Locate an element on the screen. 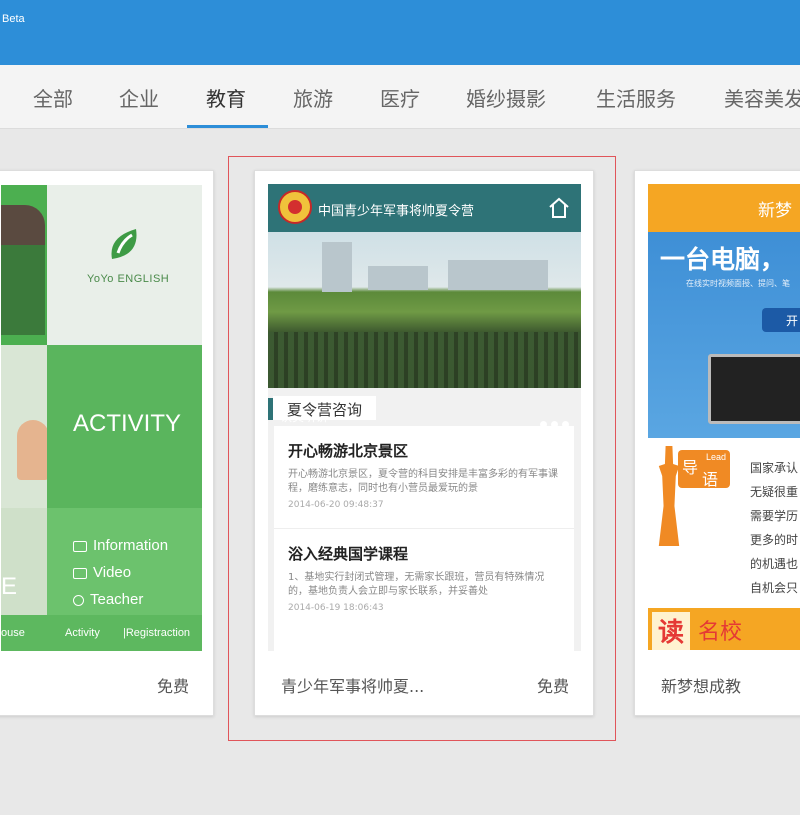  laptop-image is located at coordinates (754, 389).